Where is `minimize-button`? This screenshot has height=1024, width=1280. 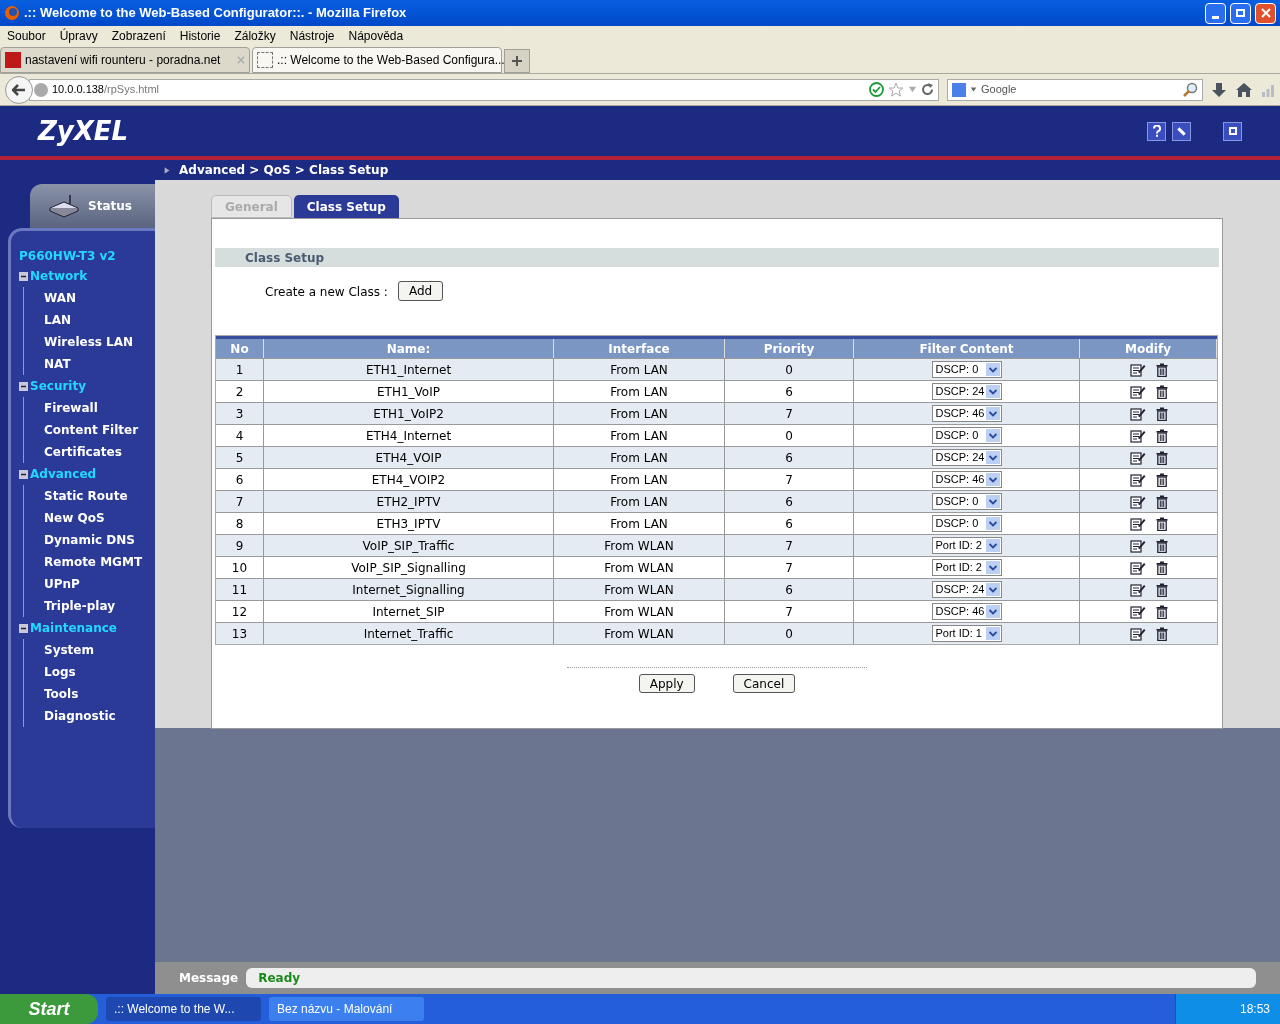
minimize-button is located at coordinates (1215, 13).